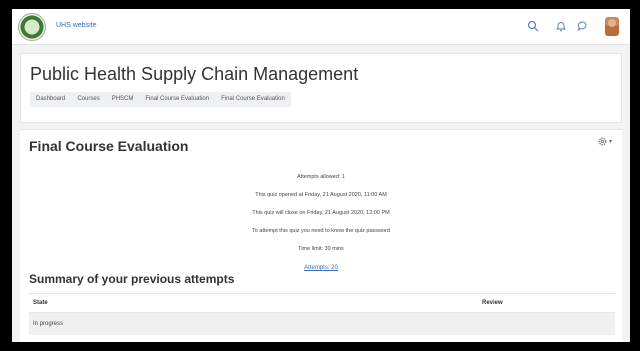 This screenshot has width=640, height=351. Describe the element at coordinates (321, 249) in the screenshot. I see `time-limit: Time limit: 30 mins` at that location.